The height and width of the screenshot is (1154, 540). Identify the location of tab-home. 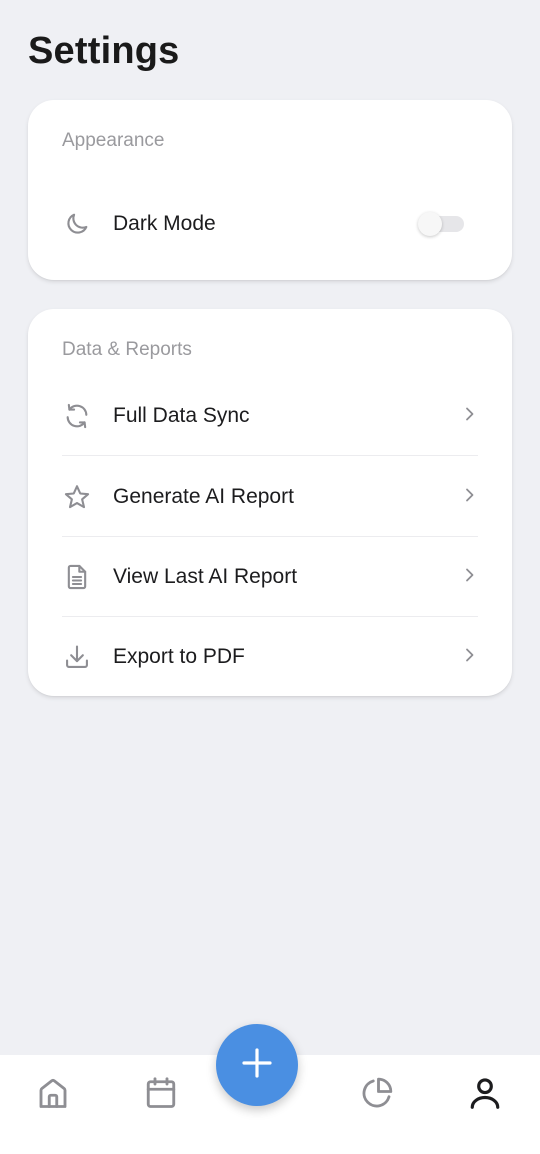
(53, 1095).